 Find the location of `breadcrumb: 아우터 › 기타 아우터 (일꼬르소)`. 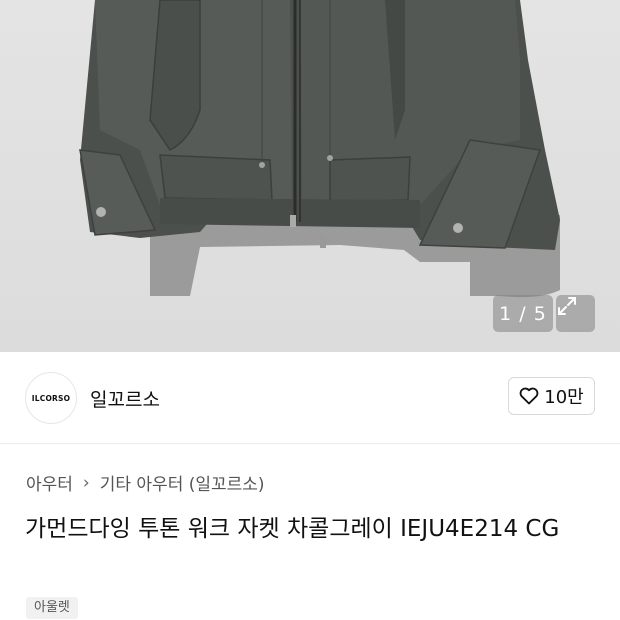

breadcrumb: 아우터 › 기타 아우터 (일꼬르소) is located at coordinates (145, 483).